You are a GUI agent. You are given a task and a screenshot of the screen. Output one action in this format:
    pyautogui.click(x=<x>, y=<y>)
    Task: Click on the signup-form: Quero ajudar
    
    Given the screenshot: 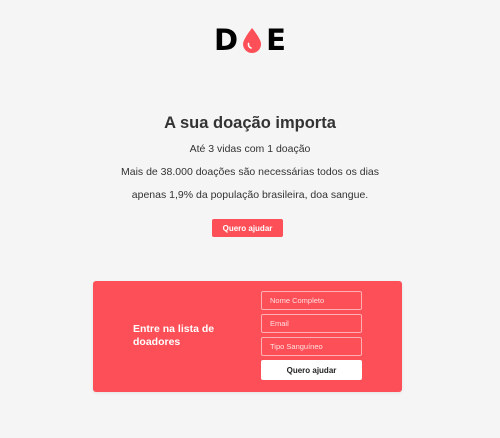 What is the action you would take?
    pyautogui.click(x=311, y=335)
    